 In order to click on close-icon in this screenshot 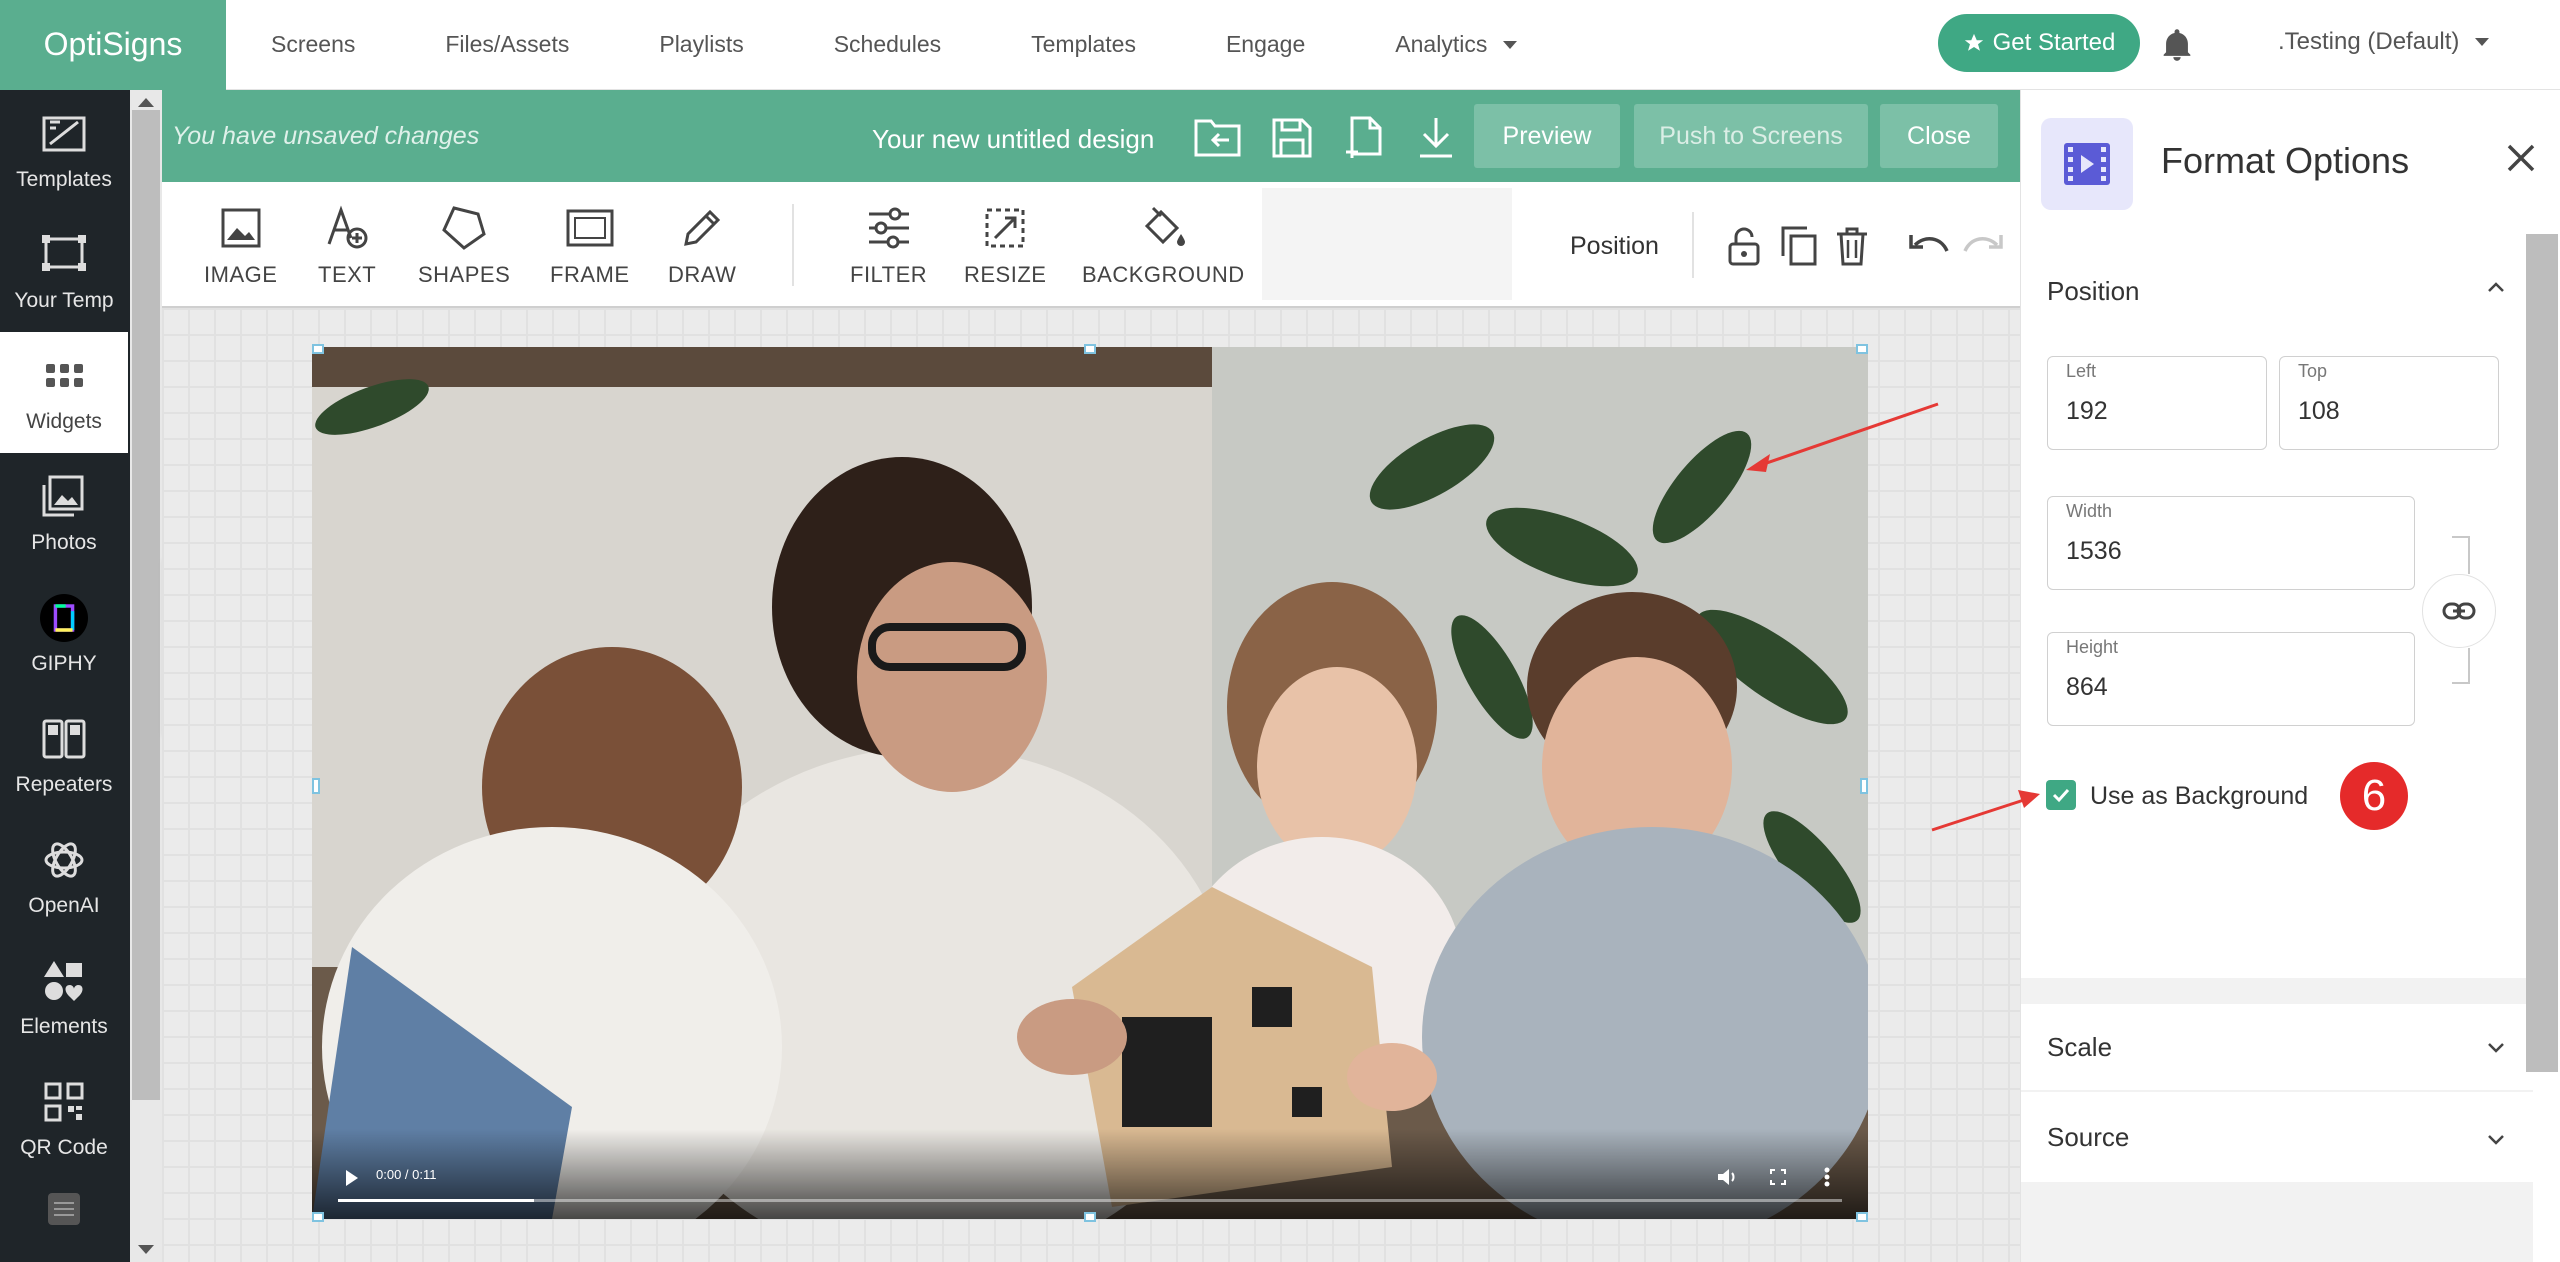, I will do `click(2521, 158)`.